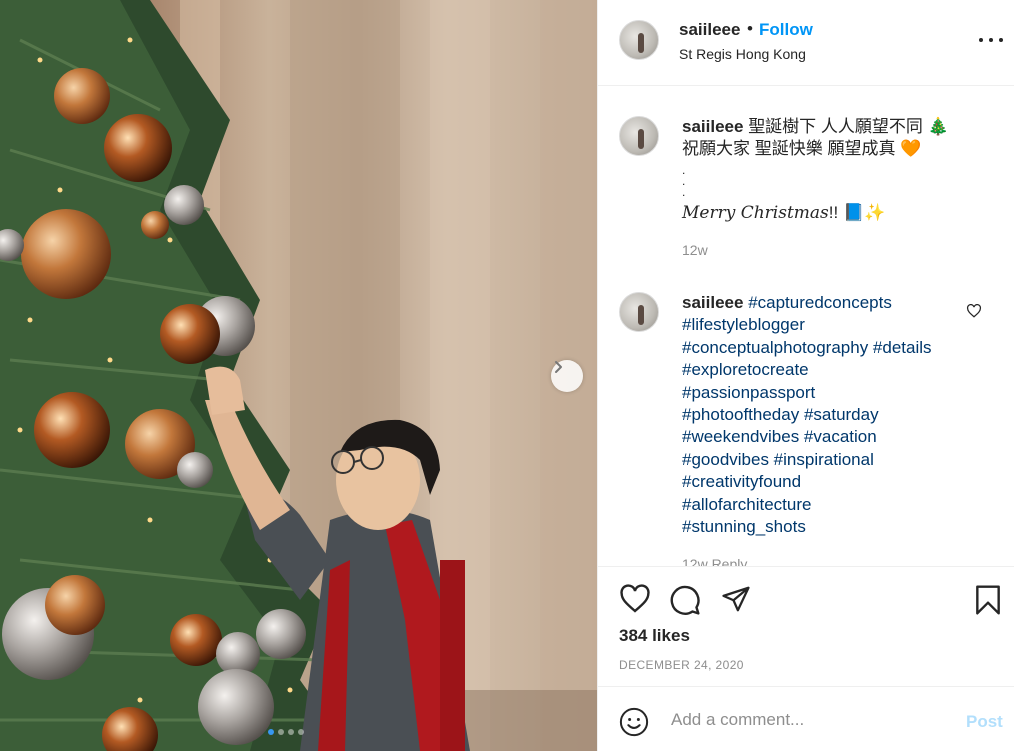 This screenshot has width=1014, height=751. What do you see at coordinates (654, 636) in the screenshot?
I see `likes-count: 384 likes` at bounding box center [654, 636].